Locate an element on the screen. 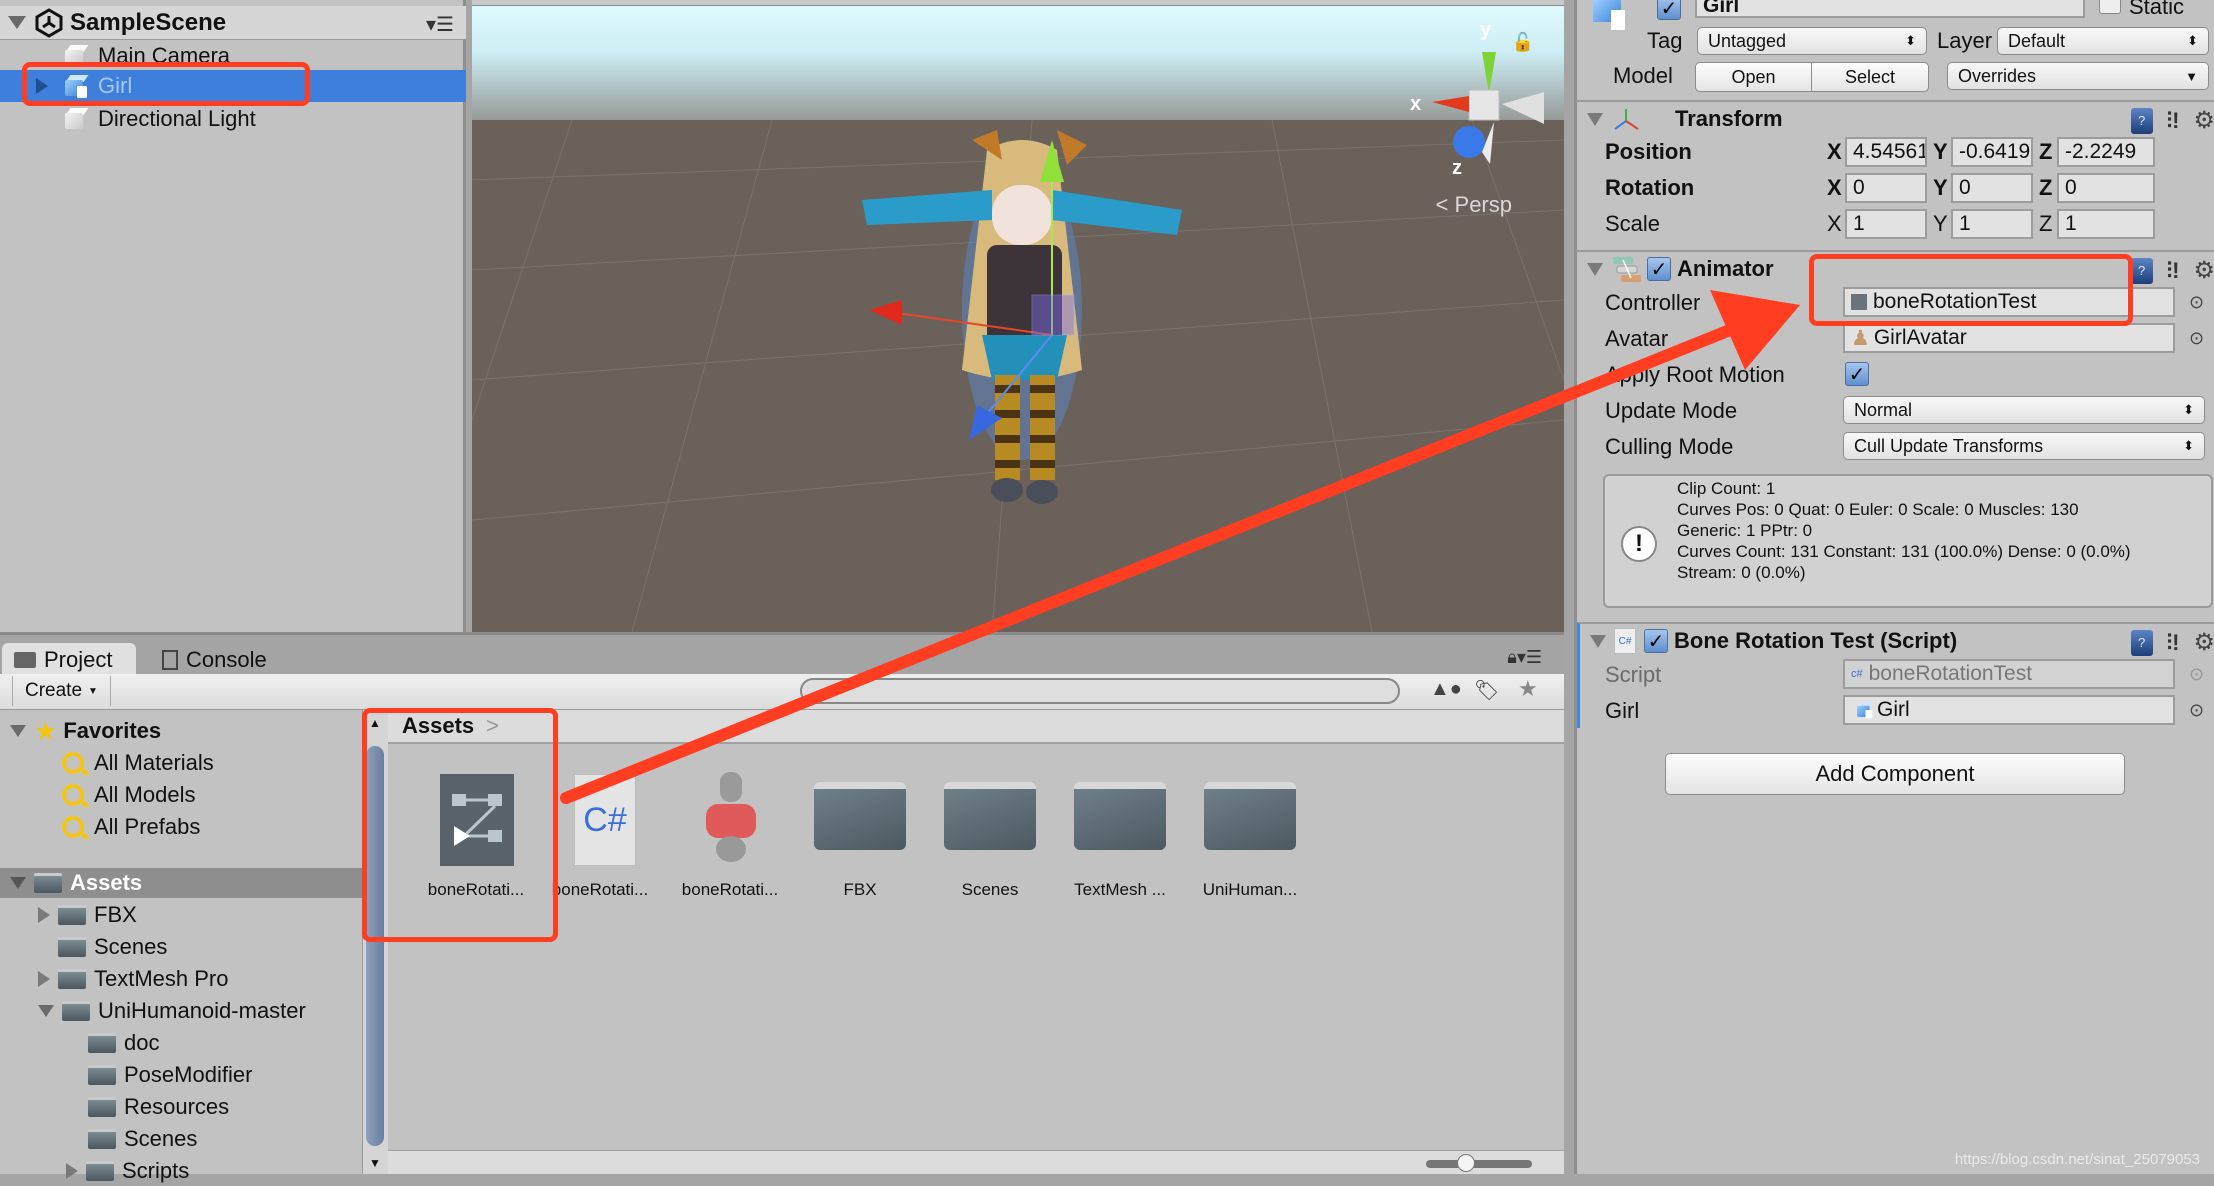 The image size is (2214, 1186). lock-icon: 🔓 is located at coordinates (1523, 42).